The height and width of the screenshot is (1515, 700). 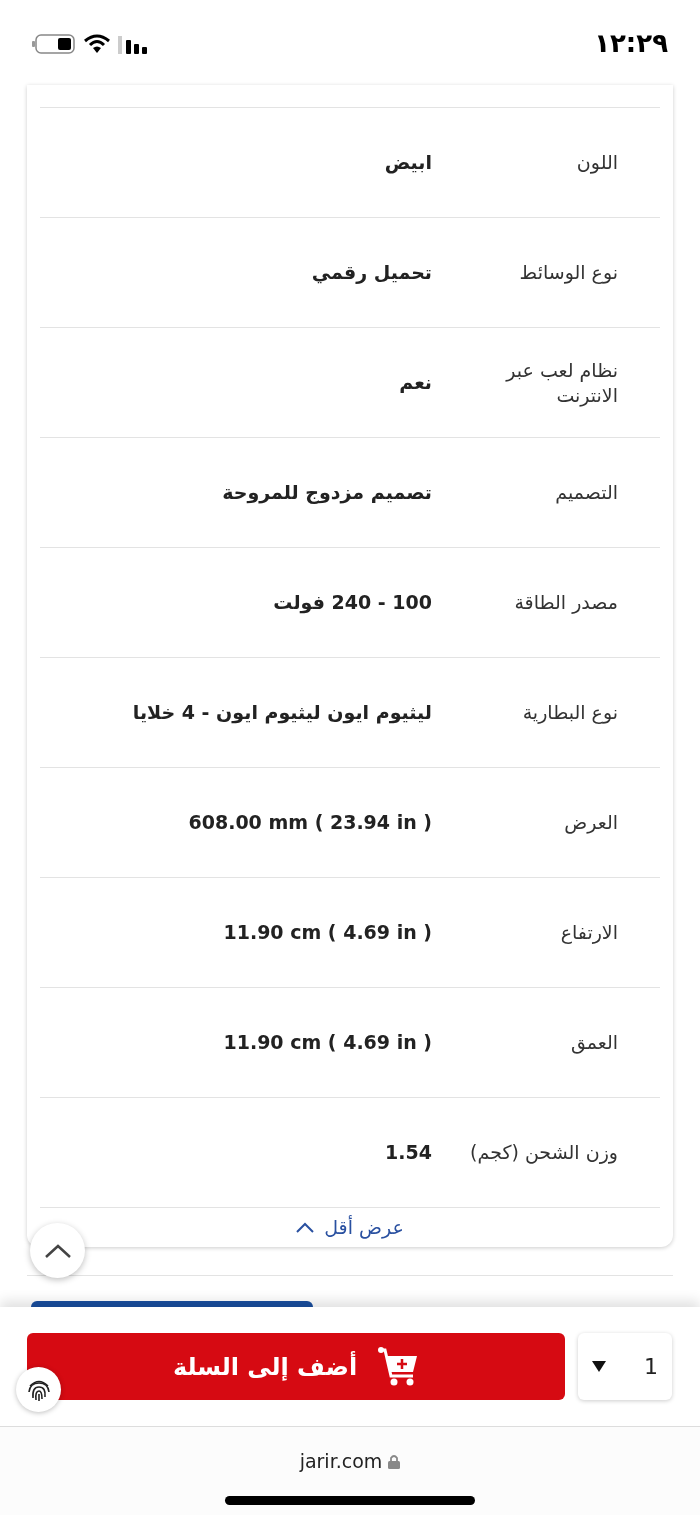 I want to click on spec-label: العرض, so click(x=591, y=822).